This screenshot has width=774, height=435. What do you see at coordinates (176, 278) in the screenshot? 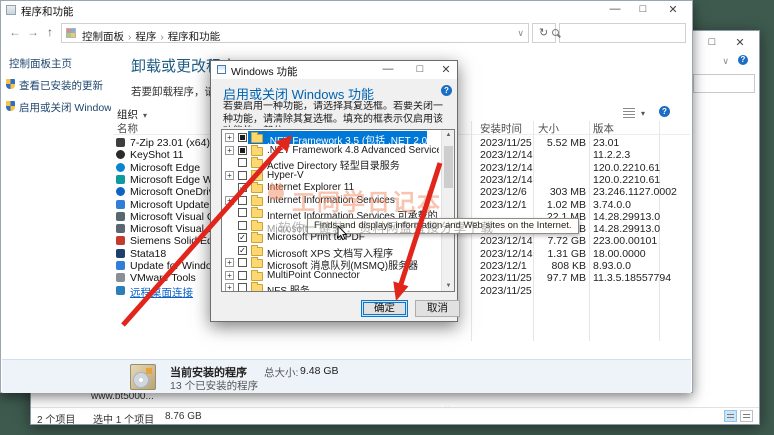
I see `program-name: VMware Tools` at bounding box center [176, 278].